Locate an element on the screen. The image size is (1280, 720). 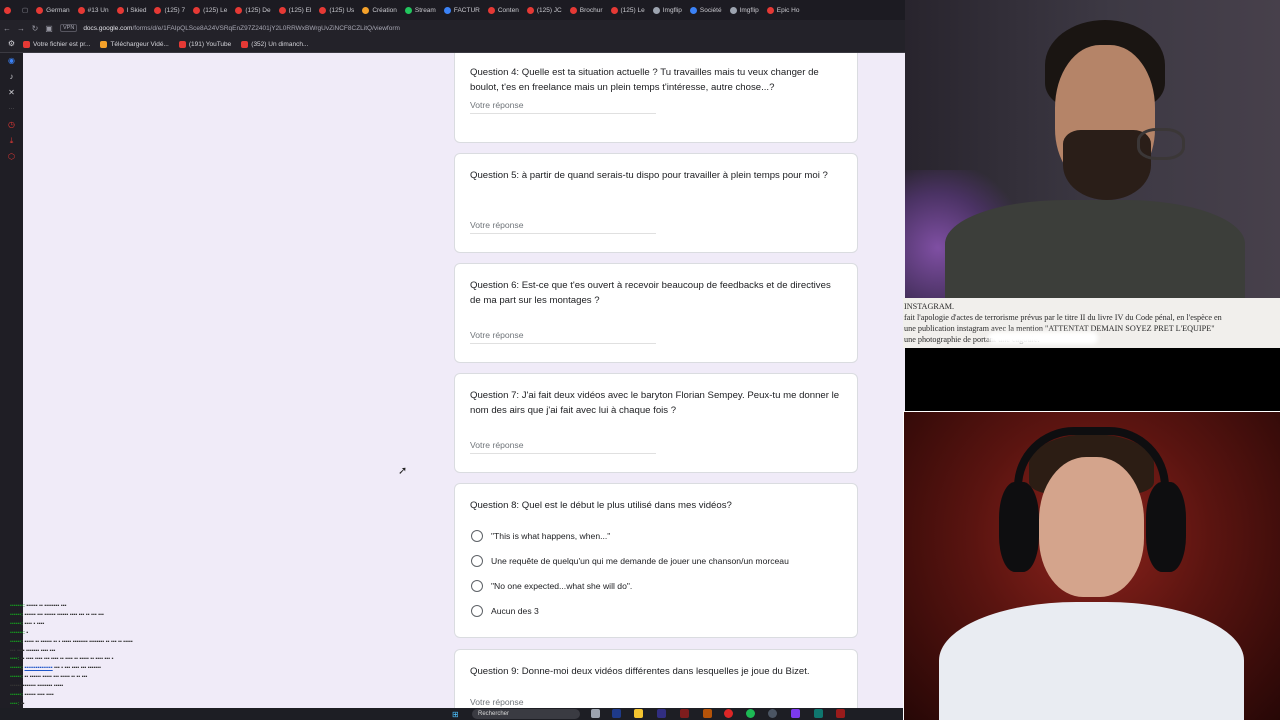
redaction-blur is located at coordinates (1043, 338).